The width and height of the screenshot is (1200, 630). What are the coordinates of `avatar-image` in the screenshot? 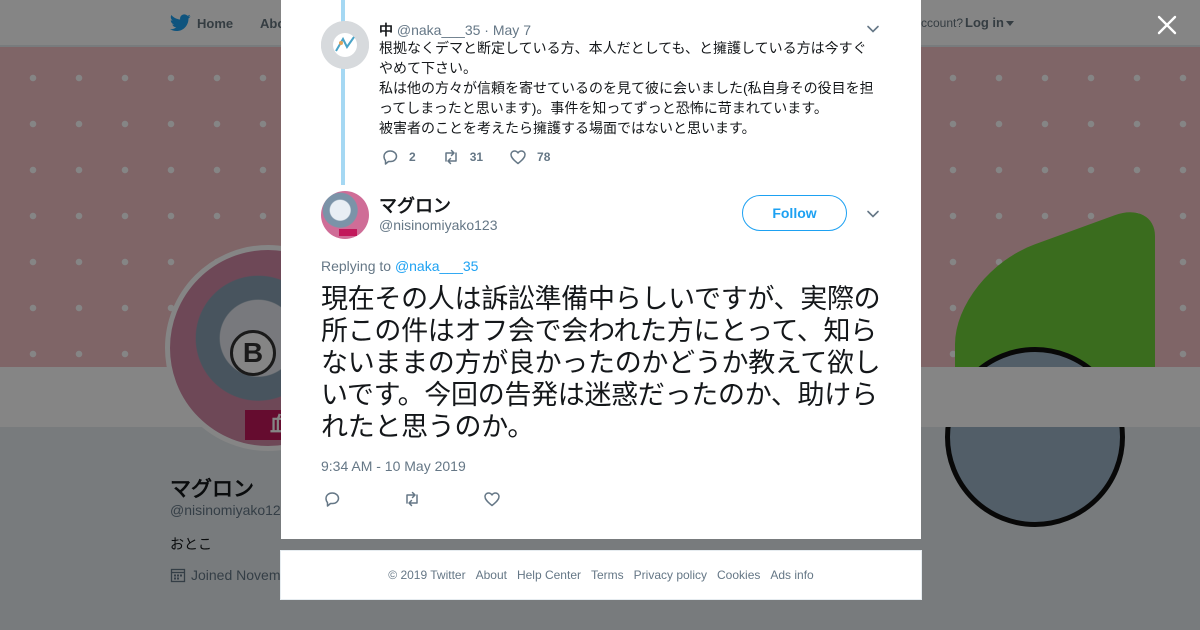 It's located at (345, 45).